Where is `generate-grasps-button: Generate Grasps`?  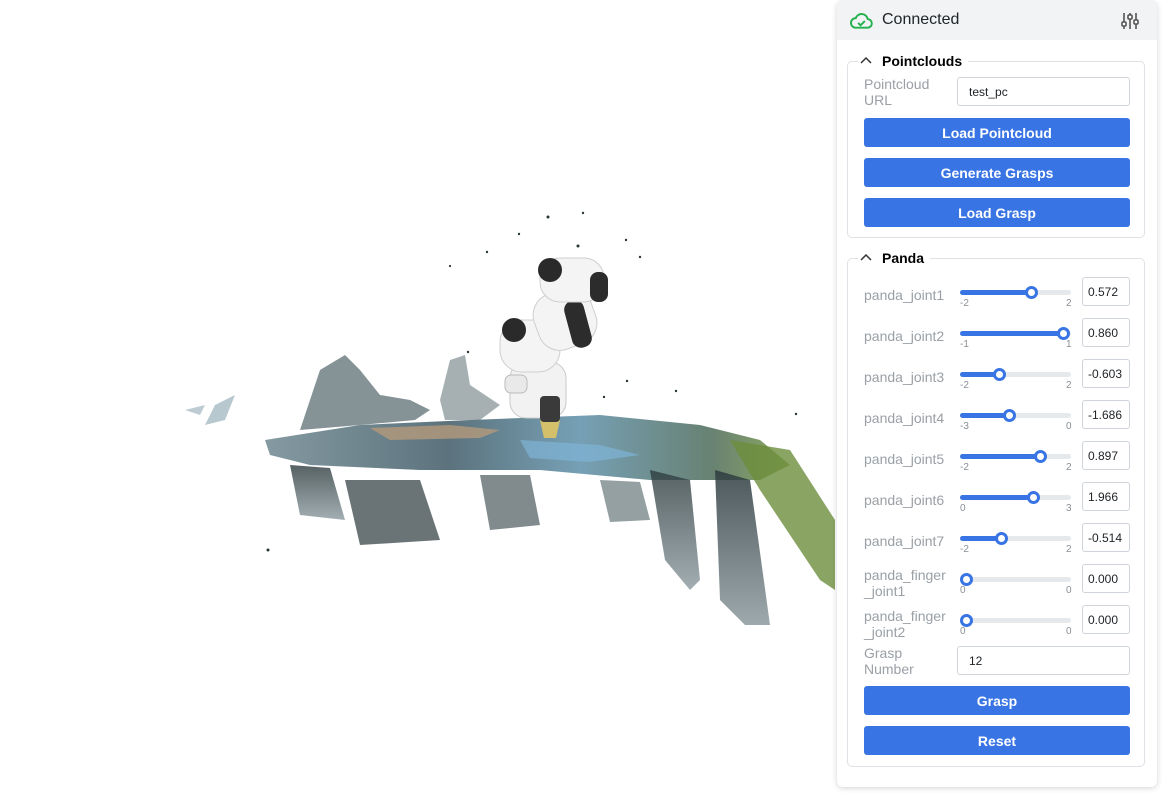 generate-grasps-button: Generate Grasps is located at coordinates (997, 172).